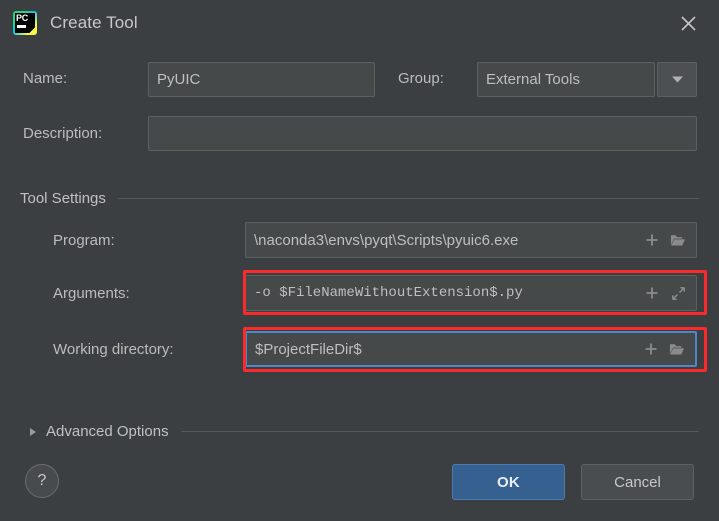 The width and height of the screenshot is (719, 521). I want to click on arguments-input-value: -o $FileNameWithoutExtension$.py, so click(388, 293).